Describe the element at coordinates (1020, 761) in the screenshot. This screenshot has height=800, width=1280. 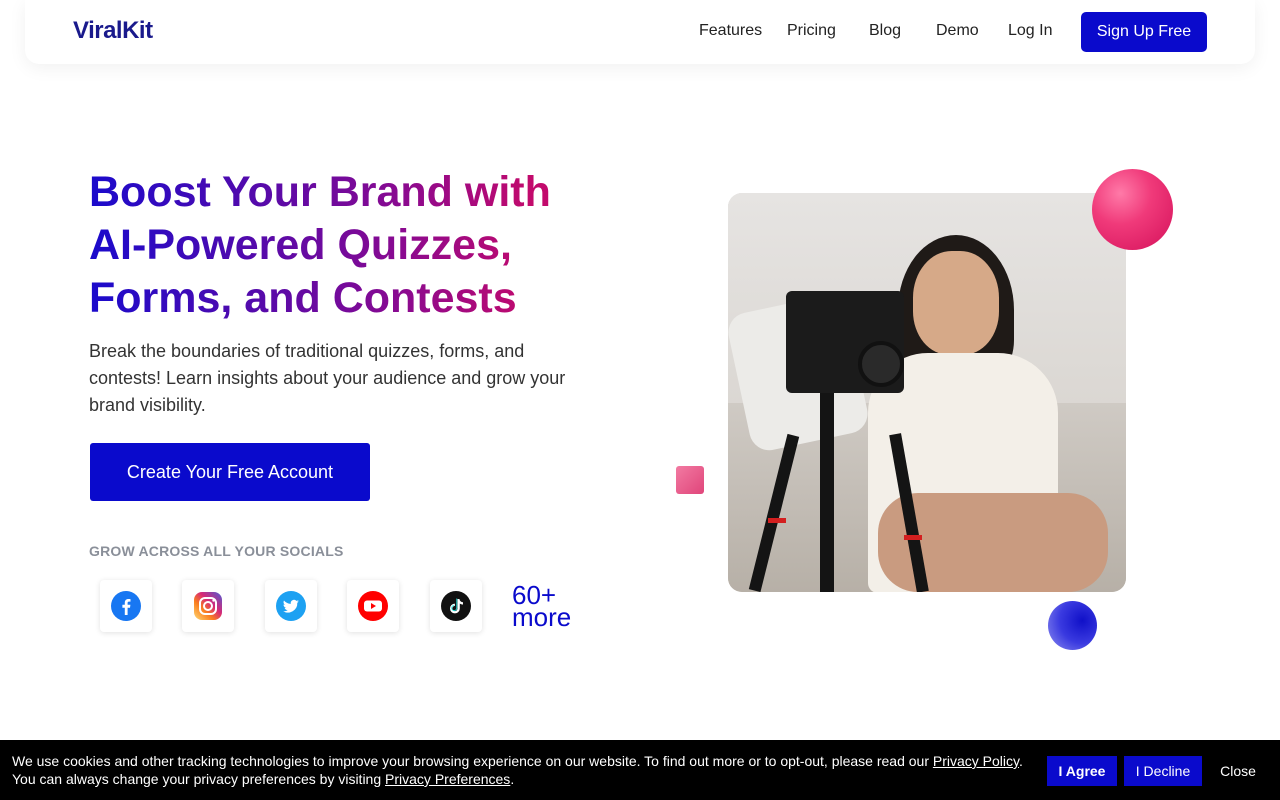
I see `cookie-line1-end: .` at that location.